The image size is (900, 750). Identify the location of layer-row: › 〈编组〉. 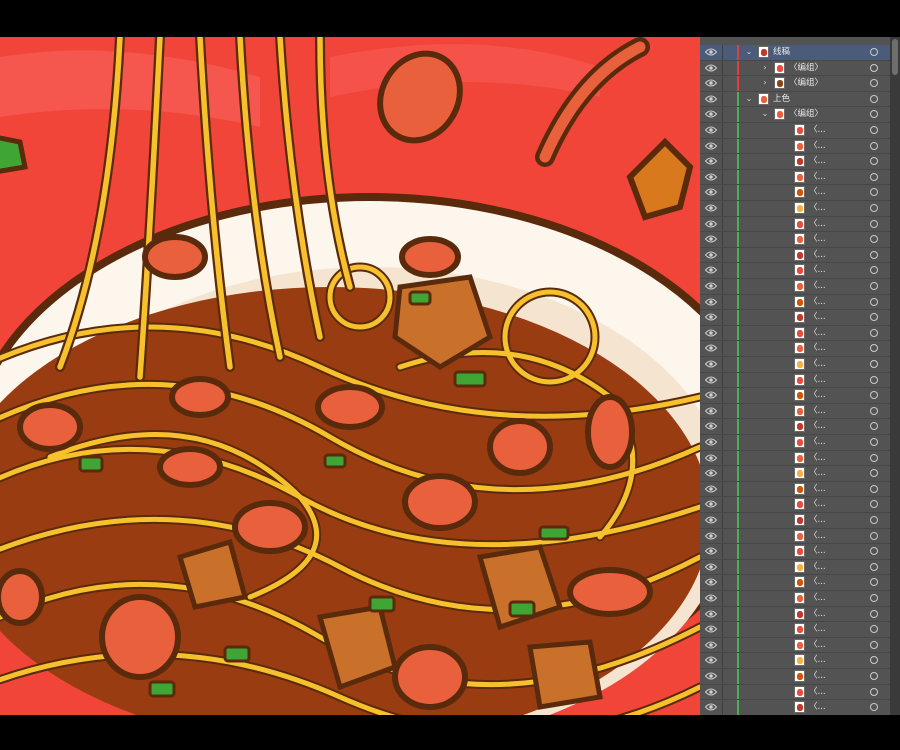
(795, 68).